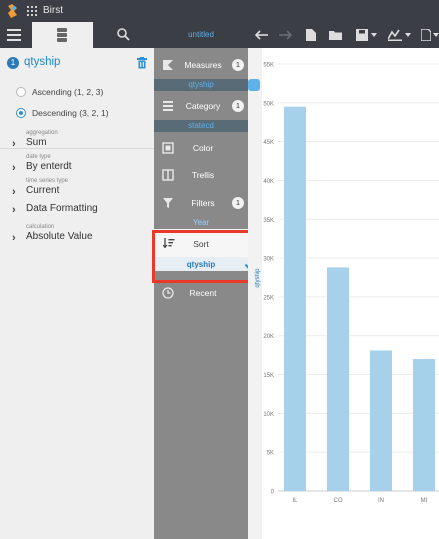 The image size is (439, 539). I want to click on shelf-category: Category 1, so click(201, 106).